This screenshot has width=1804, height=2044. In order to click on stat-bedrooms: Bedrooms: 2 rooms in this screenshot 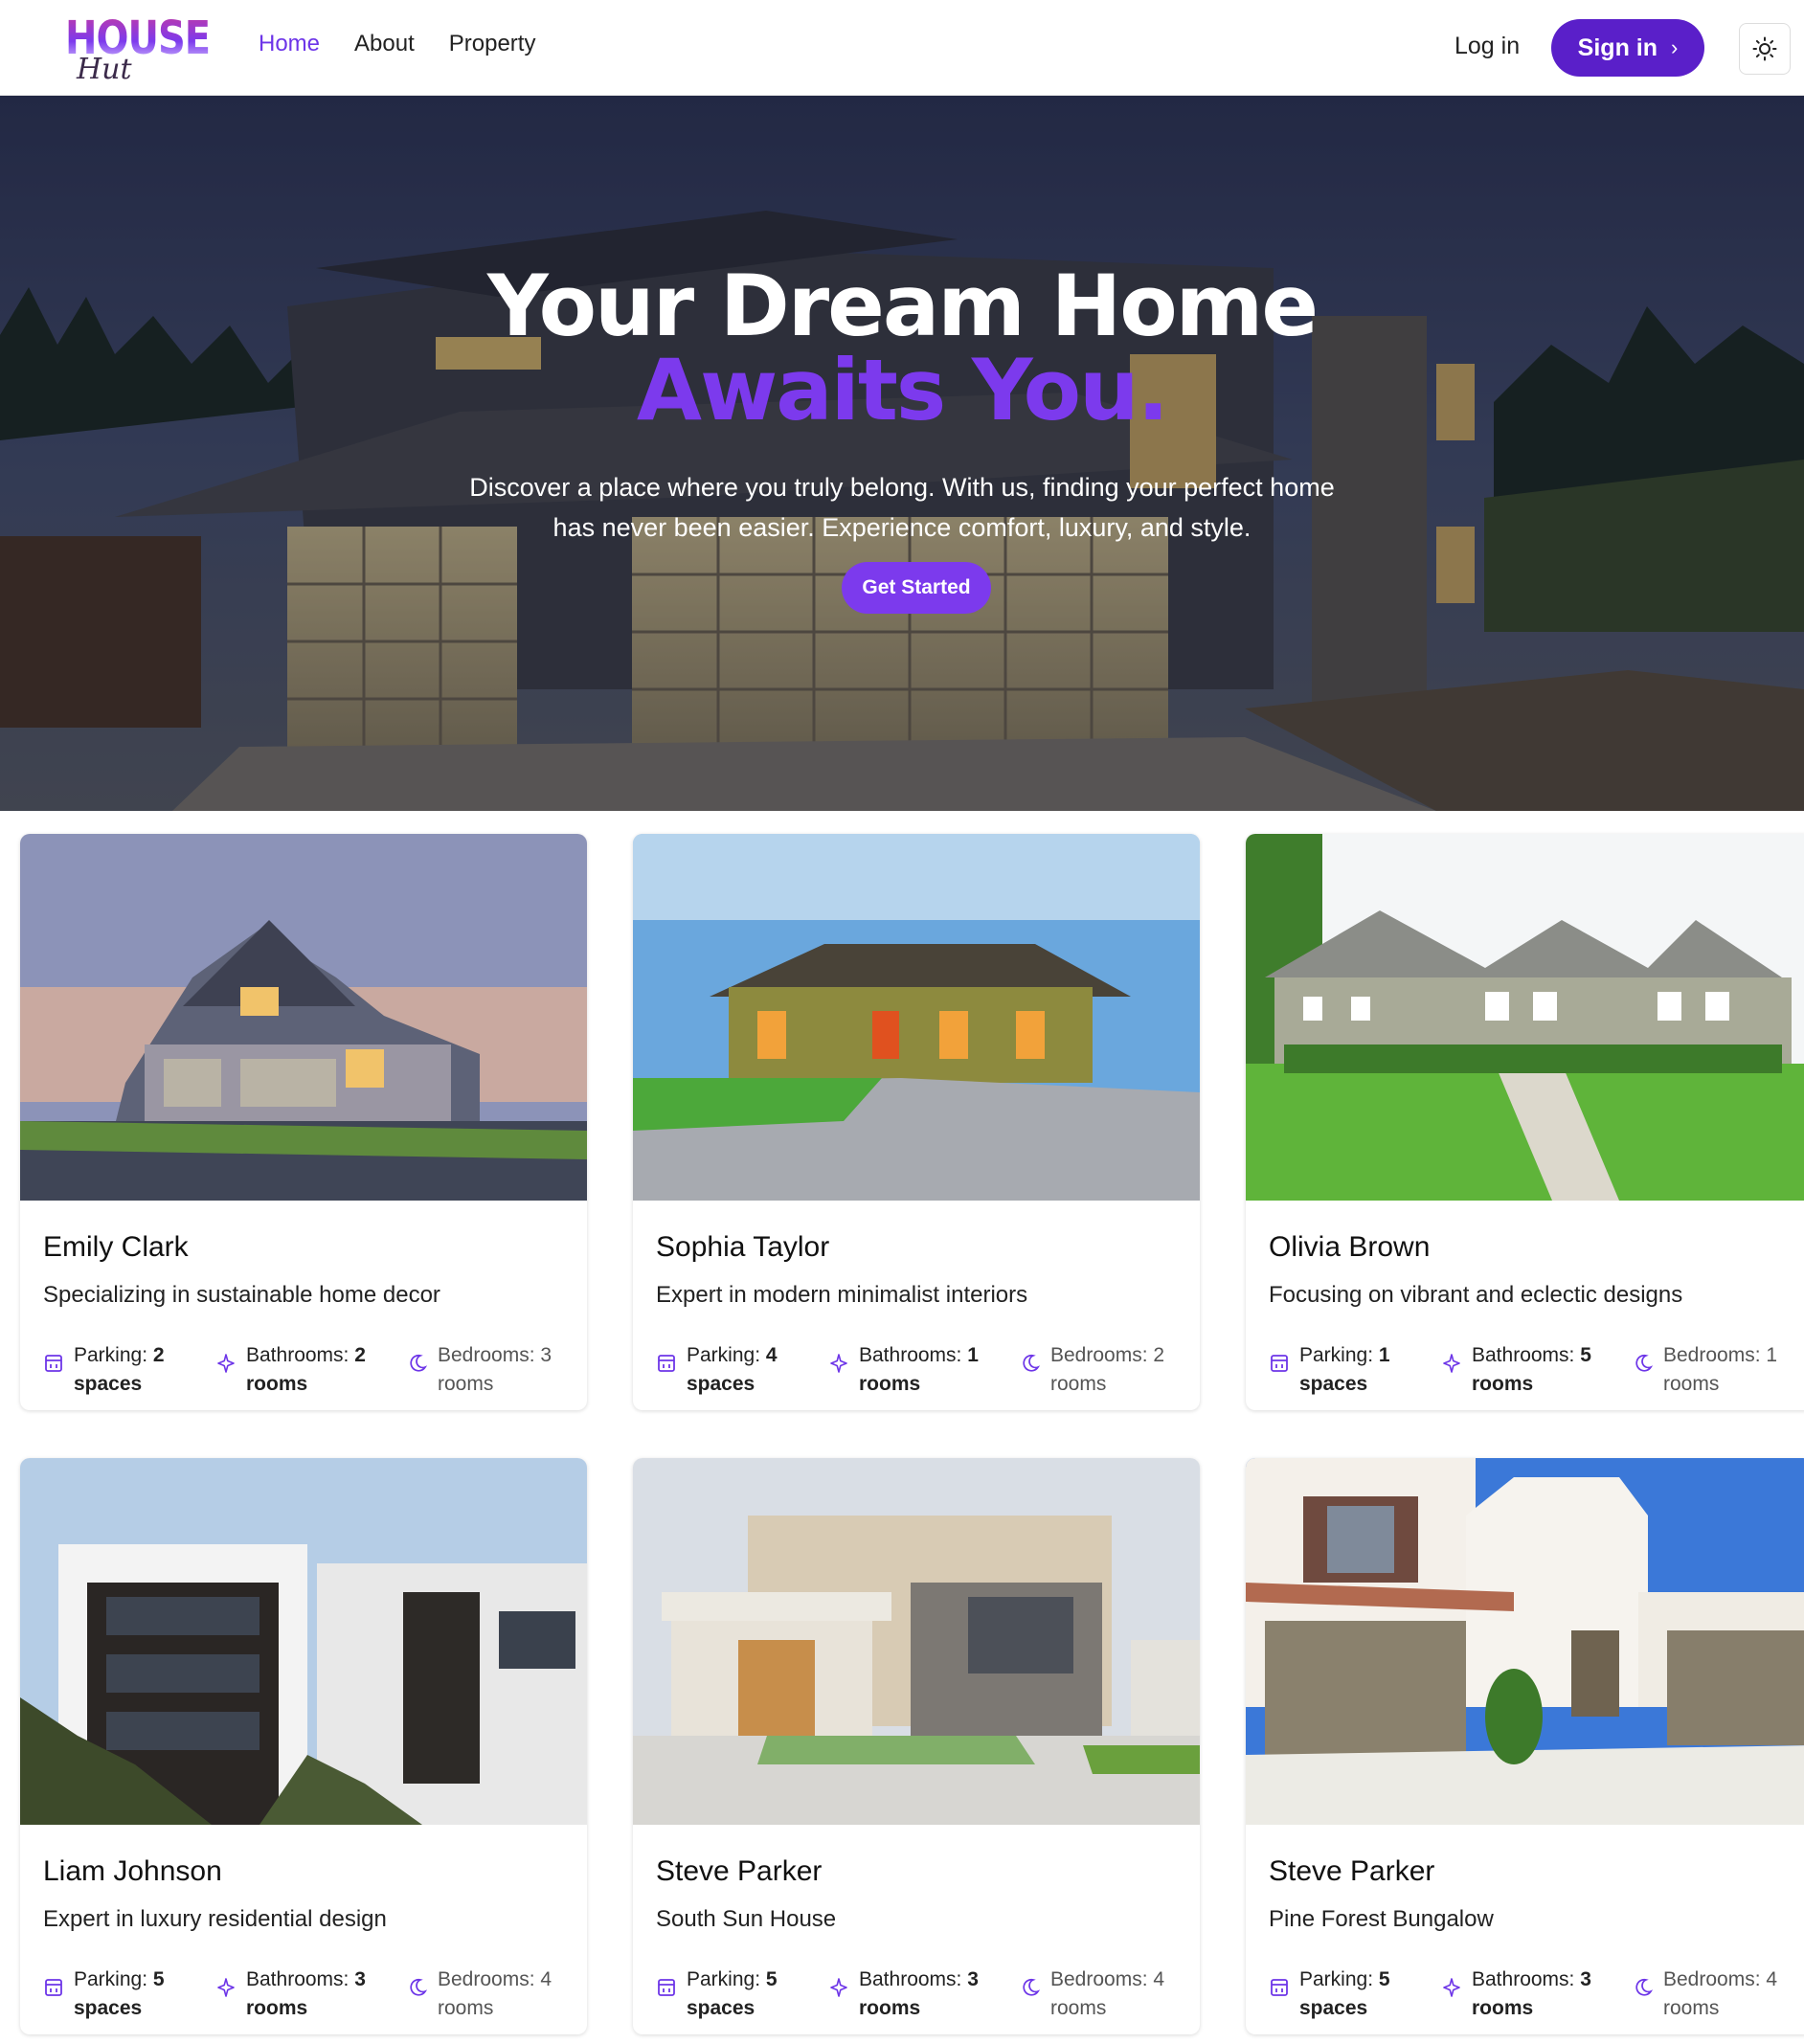, I will do `click(1106, 1370)`.